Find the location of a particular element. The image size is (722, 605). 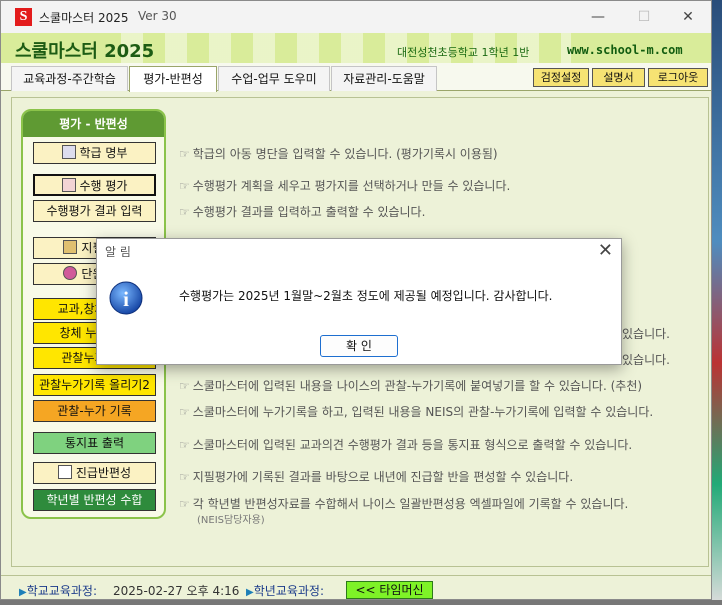

description-text: 수행평가 계획을 세우고 평가지를 선택하거나 만들 수 있습니다. is located at coordinates (351, 186).